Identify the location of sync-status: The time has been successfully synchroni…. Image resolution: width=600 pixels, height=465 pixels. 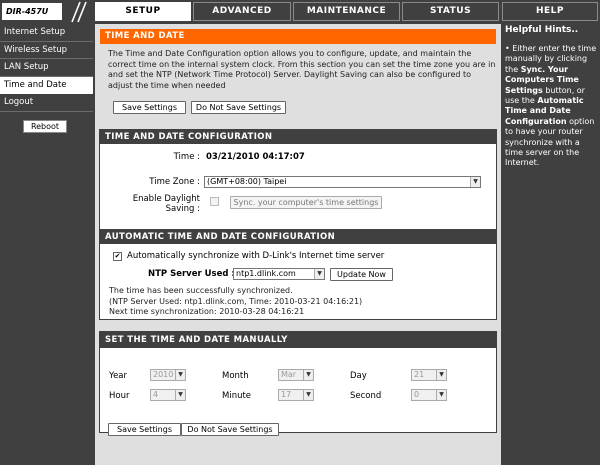
(301, 302).